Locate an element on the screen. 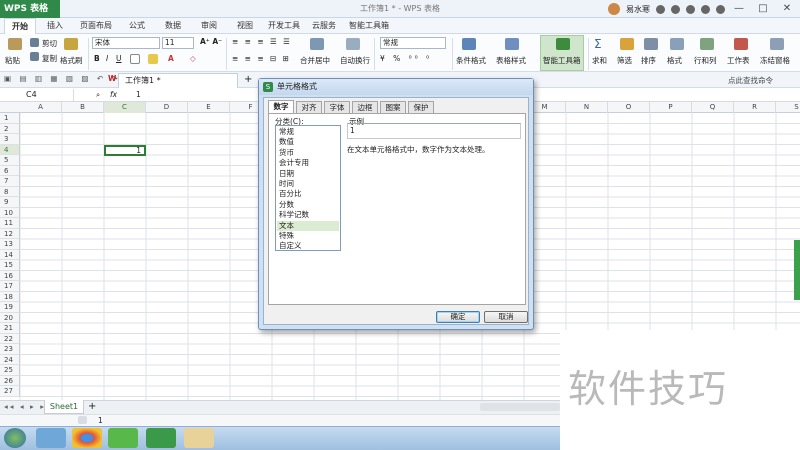 The width and height of the screenshot is (800, 450). conditional-format-icon is located at coordinates (469, 44).